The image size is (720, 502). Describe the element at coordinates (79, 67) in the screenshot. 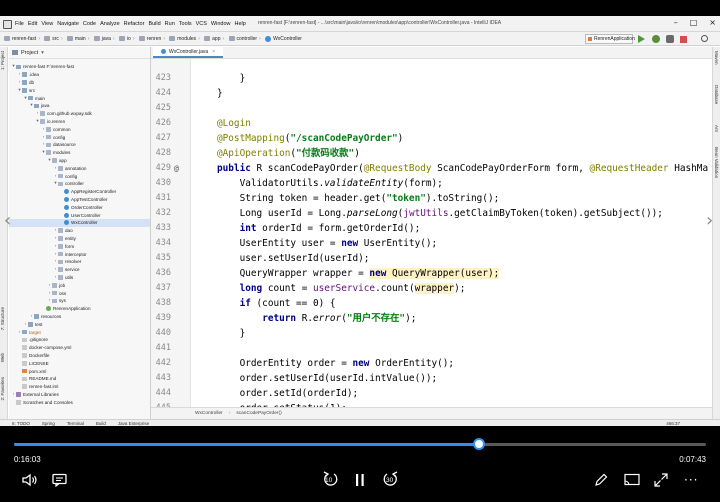

I see `tree-item: ▾ renren-fast F:\renren-fast` at that location.